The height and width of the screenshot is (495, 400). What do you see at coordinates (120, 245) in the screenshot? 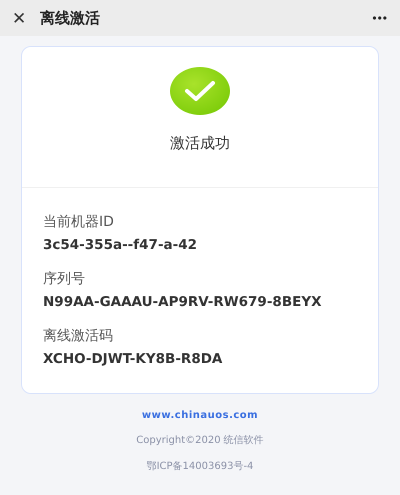
I see `field-value: 3c54-355a--f47-a-42` at bounding box center [120, 245].